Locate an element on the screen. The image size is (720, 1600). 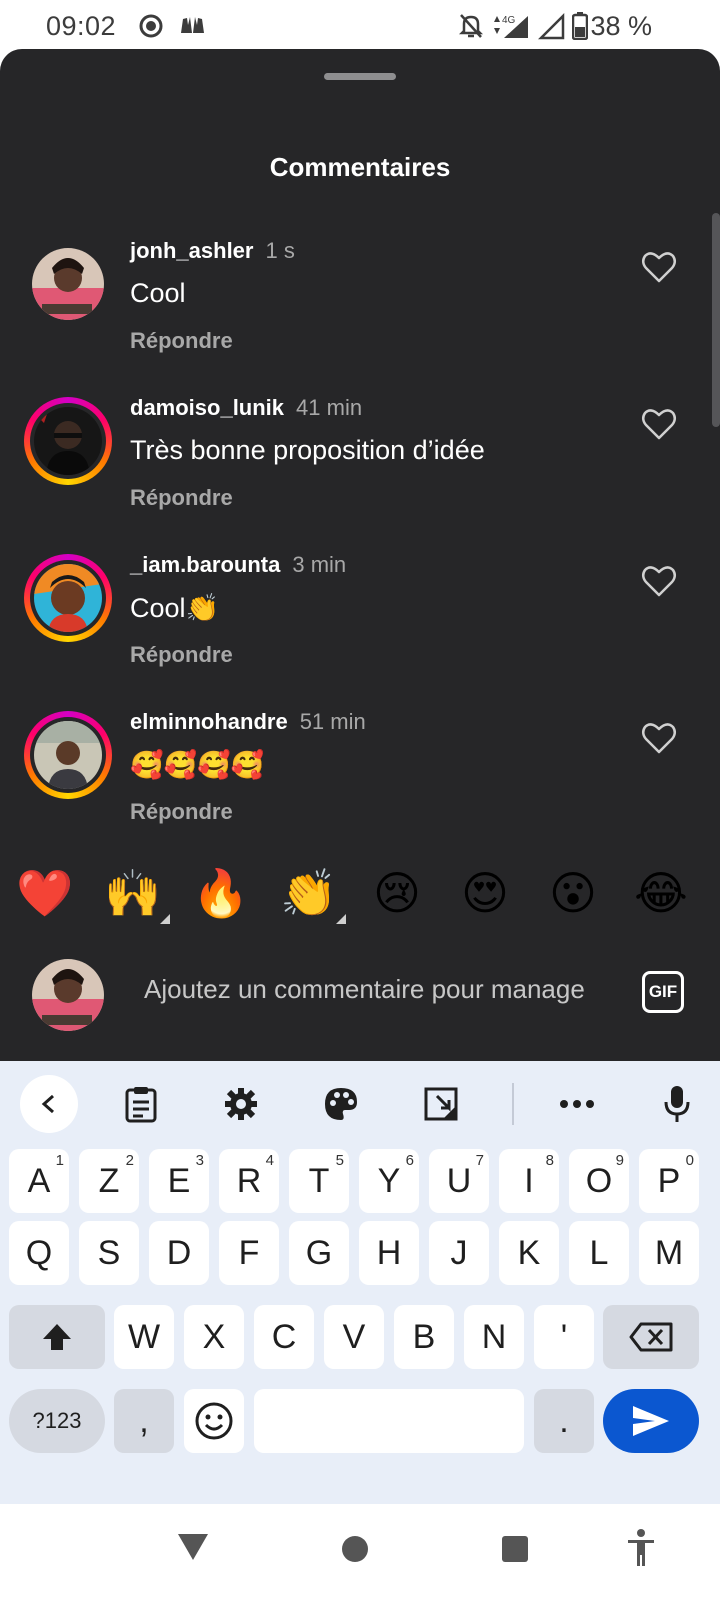
key: J is located at coordinates (459, 1253).